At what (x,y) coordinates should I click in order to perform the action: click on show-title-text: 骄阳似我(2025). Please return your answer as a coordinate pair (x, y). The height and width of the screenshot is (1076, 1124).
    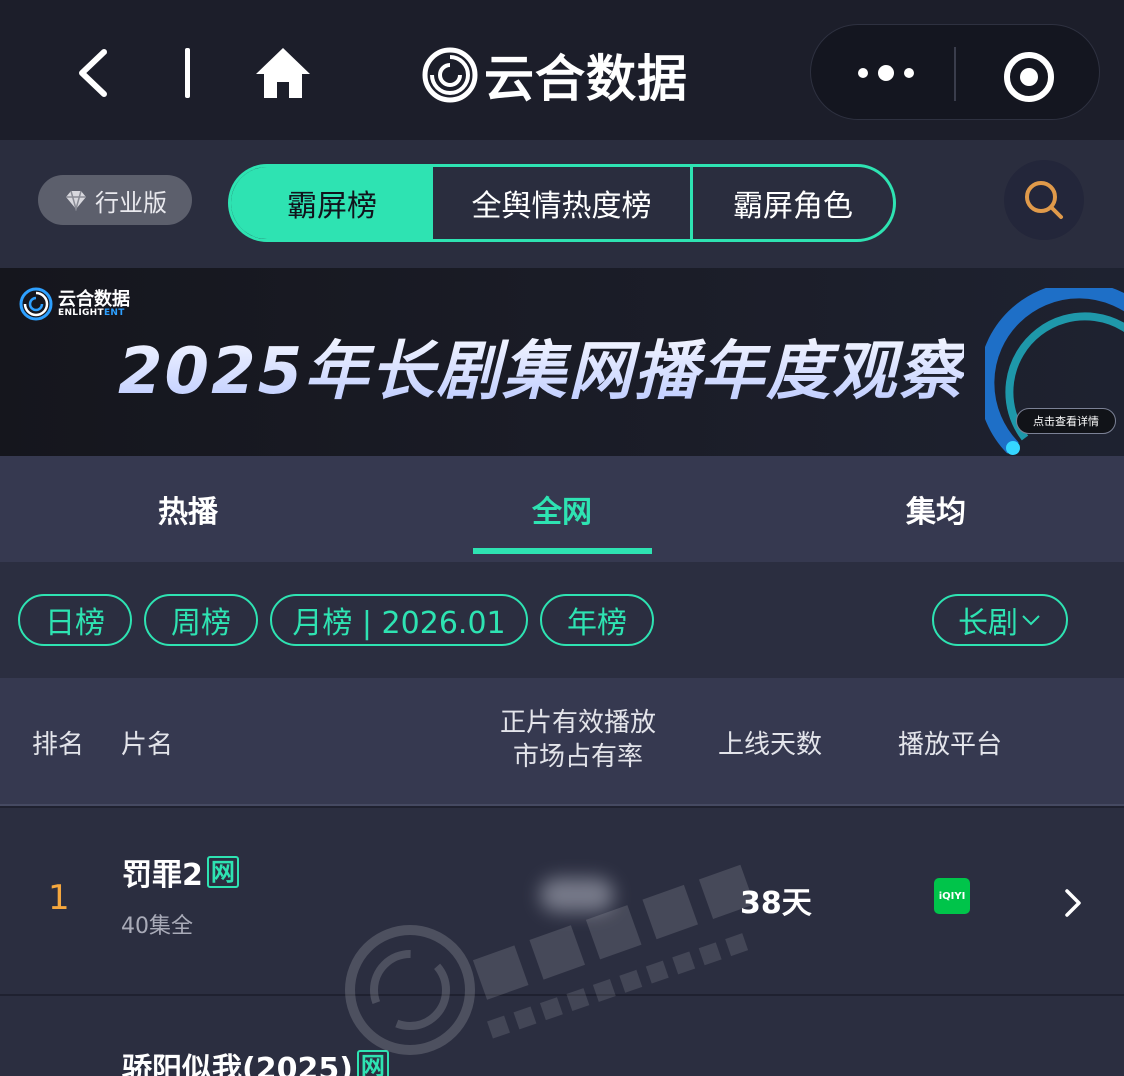
    Looking at the image, I should click on (237, 1064).